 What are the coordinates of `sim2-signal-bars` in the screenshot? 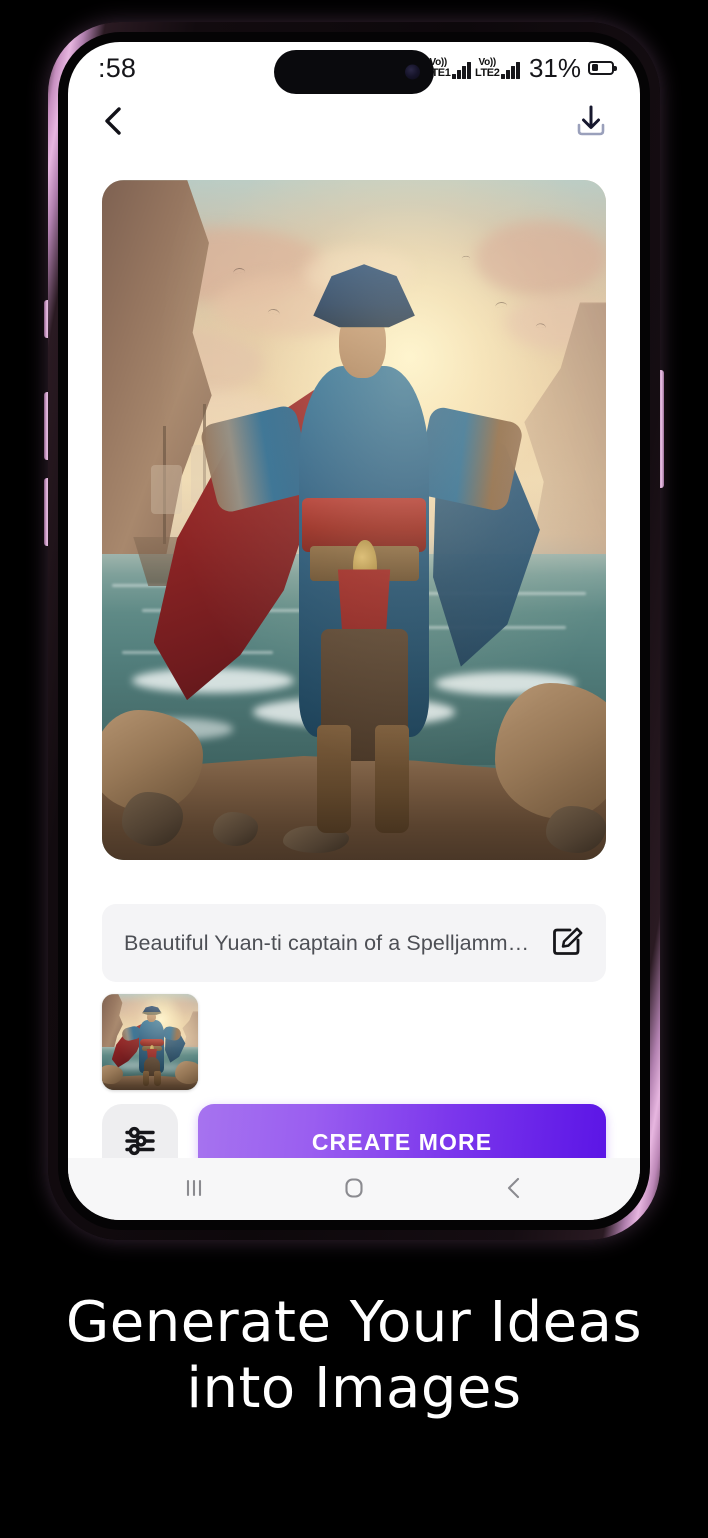 It's located at (510, 70).